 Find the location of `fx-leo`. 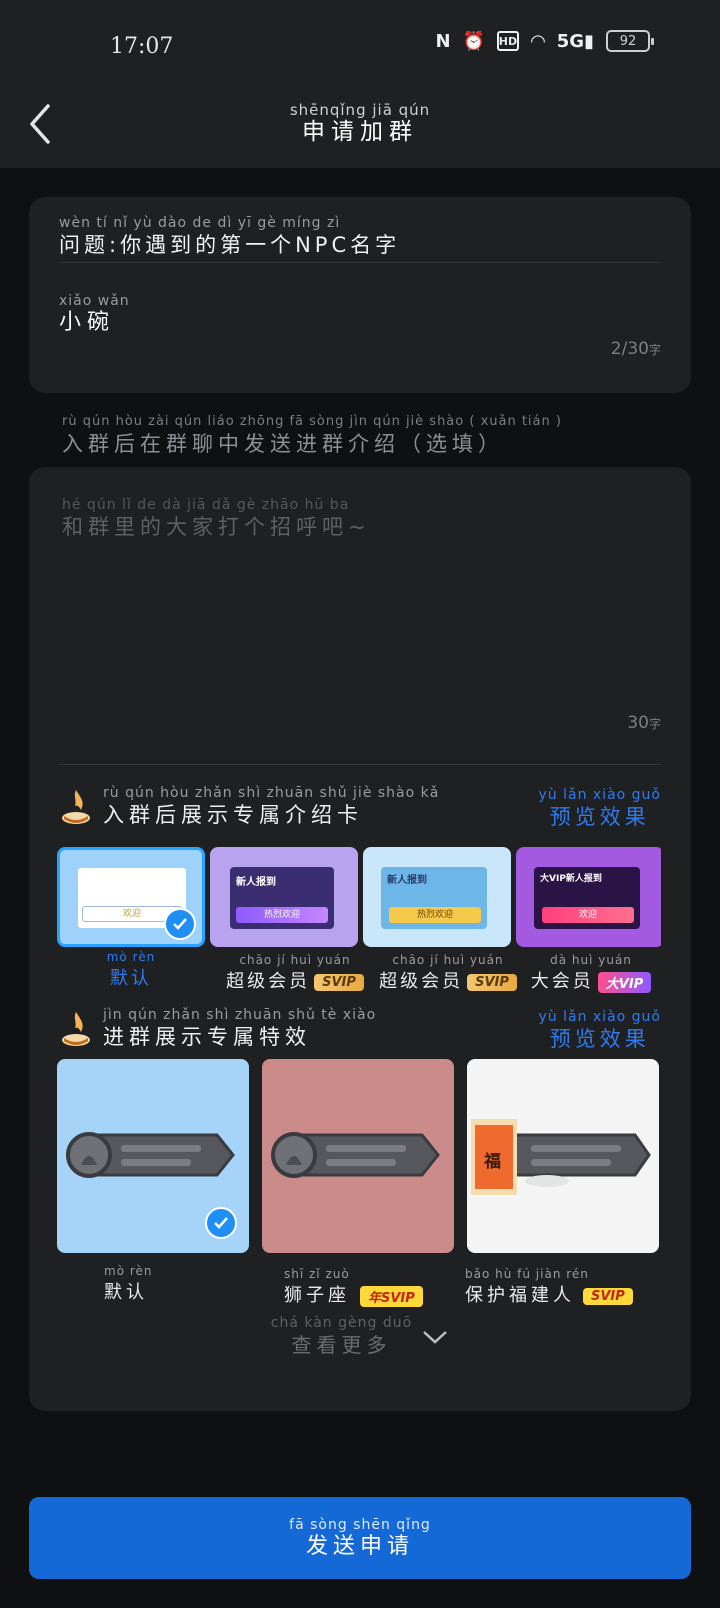

fx-leo is located at coordinates (358, 1156).